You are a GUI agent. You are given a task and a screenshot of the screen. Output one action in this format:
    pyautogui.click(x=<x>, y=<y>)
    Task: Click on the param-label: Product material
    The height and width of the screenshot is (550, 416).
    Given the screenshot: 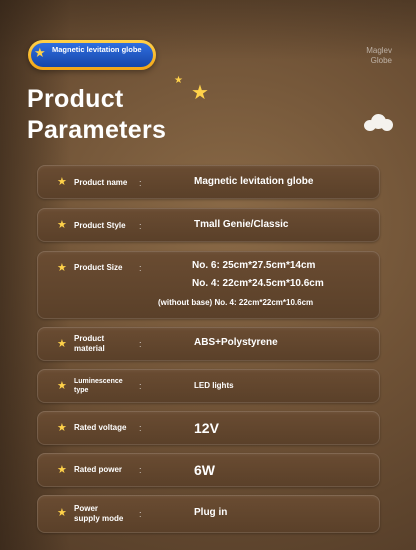 What is the action you would take?
    pyautogui.click(x=106, y=344)
    